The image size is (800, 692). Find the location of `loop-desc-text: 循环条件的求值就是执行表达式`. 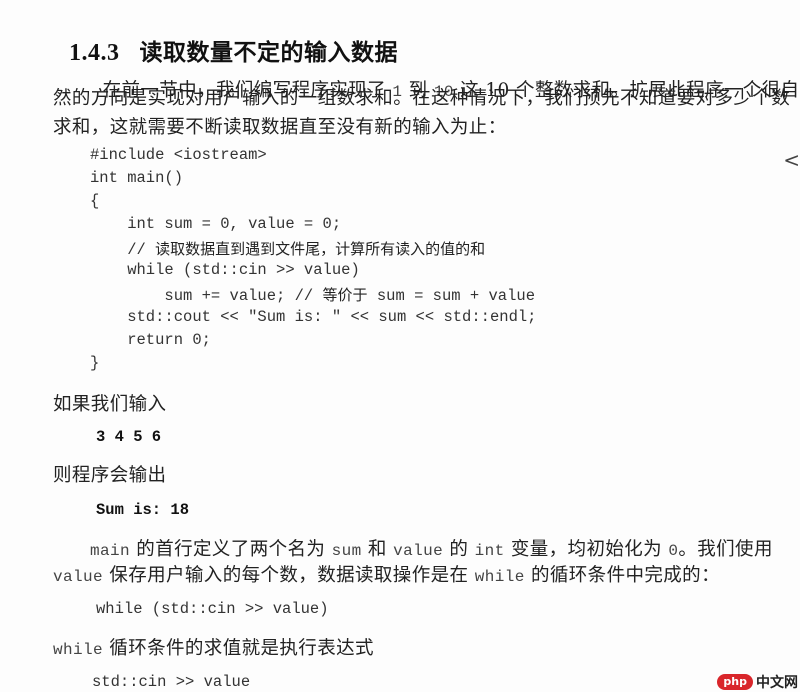

loop-desc-text: 循环条件的求值就是执行表达式 is located at coordinates (241, 648).